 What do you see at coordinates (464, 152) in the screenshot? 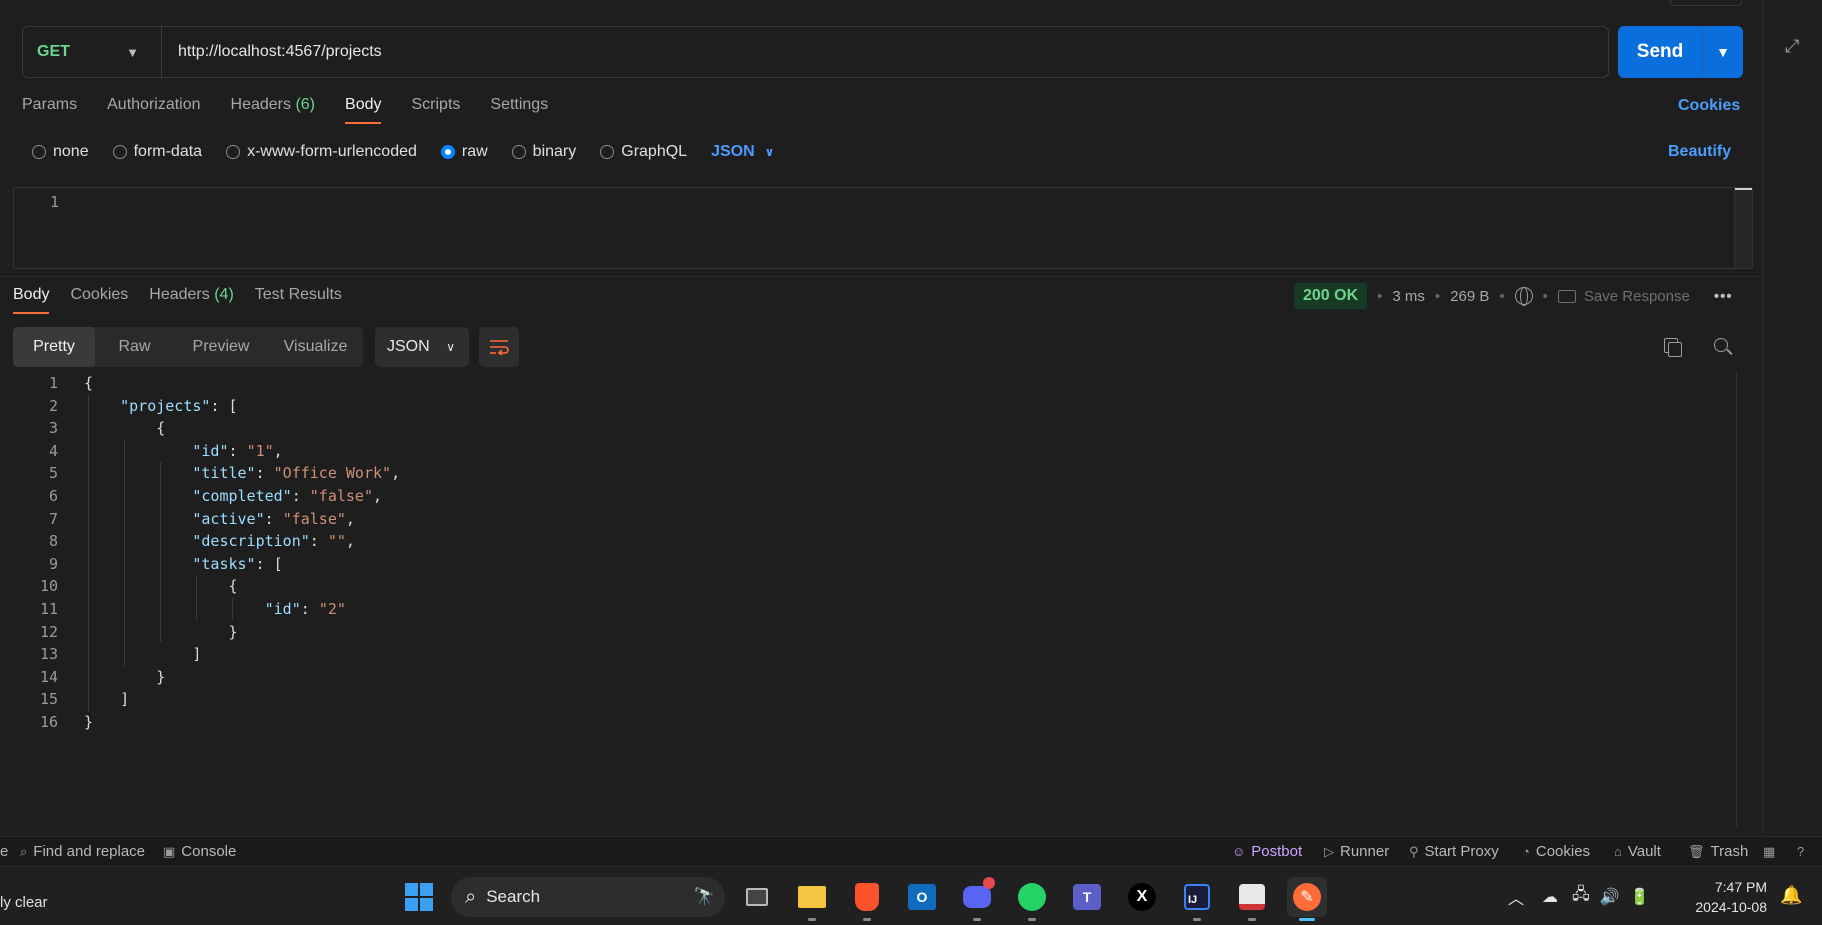
I see `radio-raw: raw` at bounding box center [464, 152].